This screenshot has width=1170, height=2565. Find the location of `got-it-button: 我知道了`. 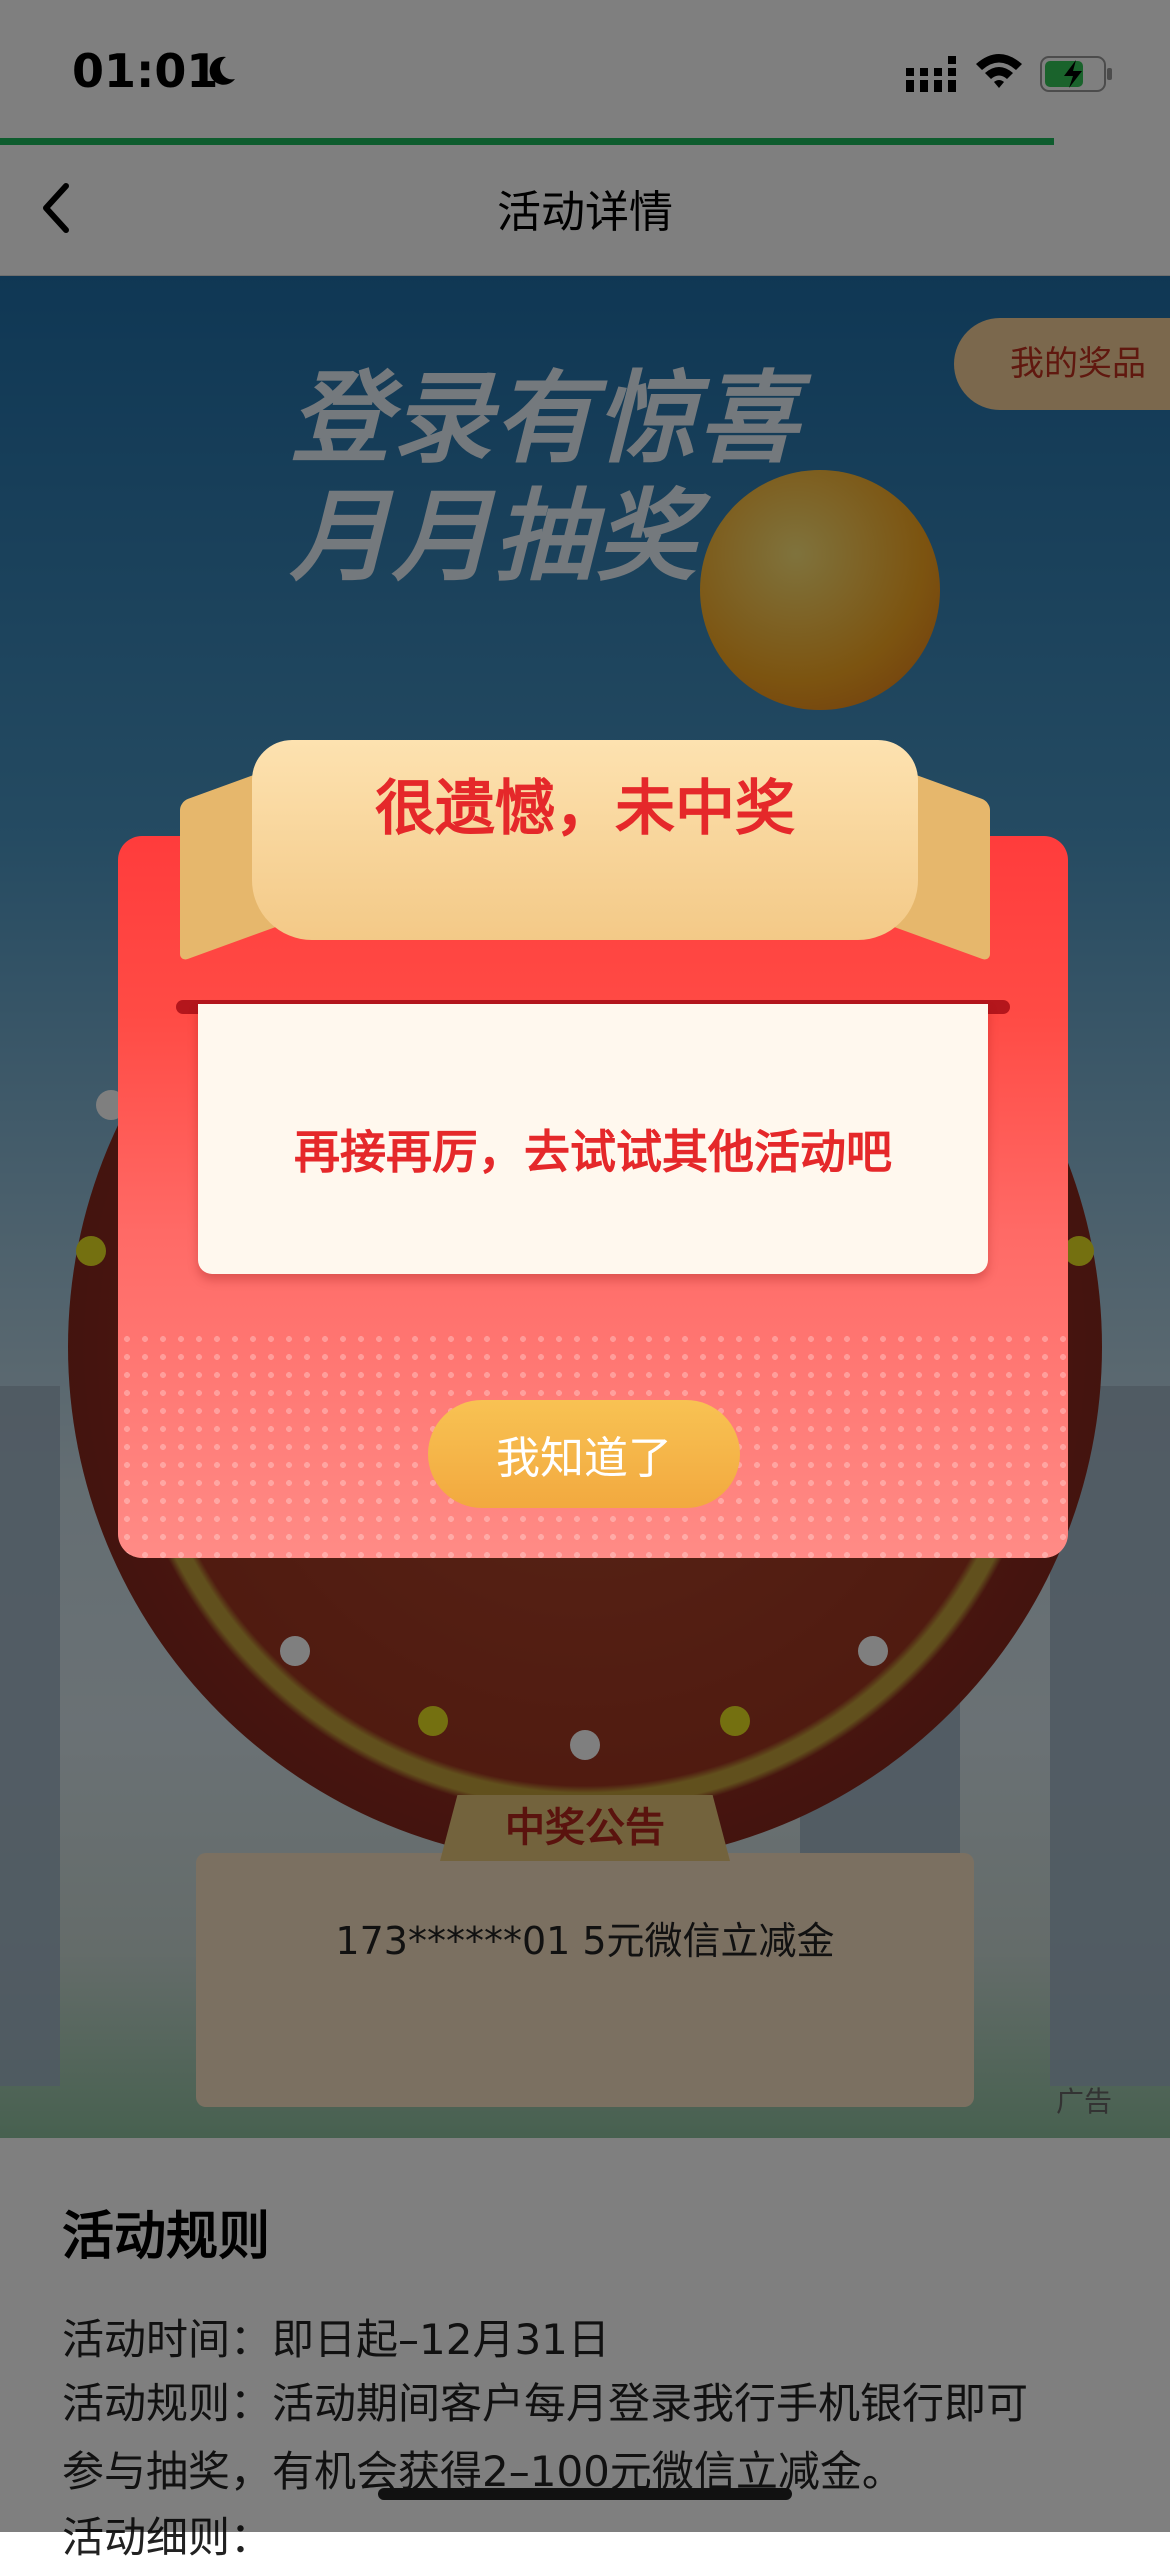

got-it-button: 我知道了 is located at coordinates (584, 1454).